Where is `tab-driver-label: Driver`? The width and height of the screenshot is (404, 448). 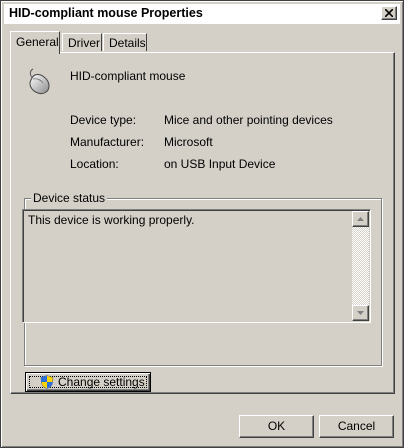
tab-driver-label: Driver is located at coordinates (84, 43).